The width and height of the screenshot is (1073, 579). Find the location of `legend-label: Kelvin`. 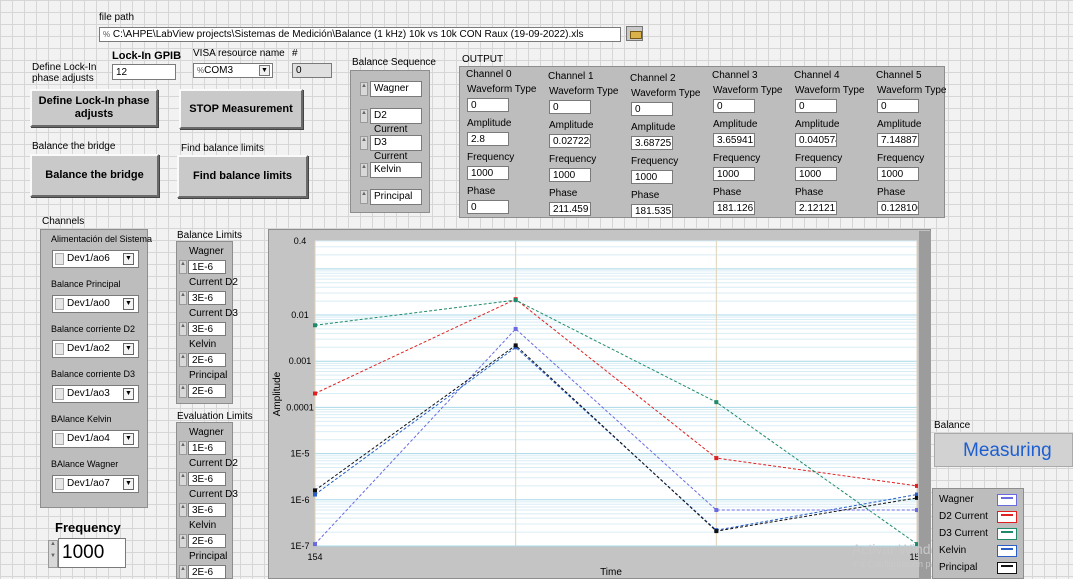

legend-label: Kelvin is located at coordinates (953, 550).